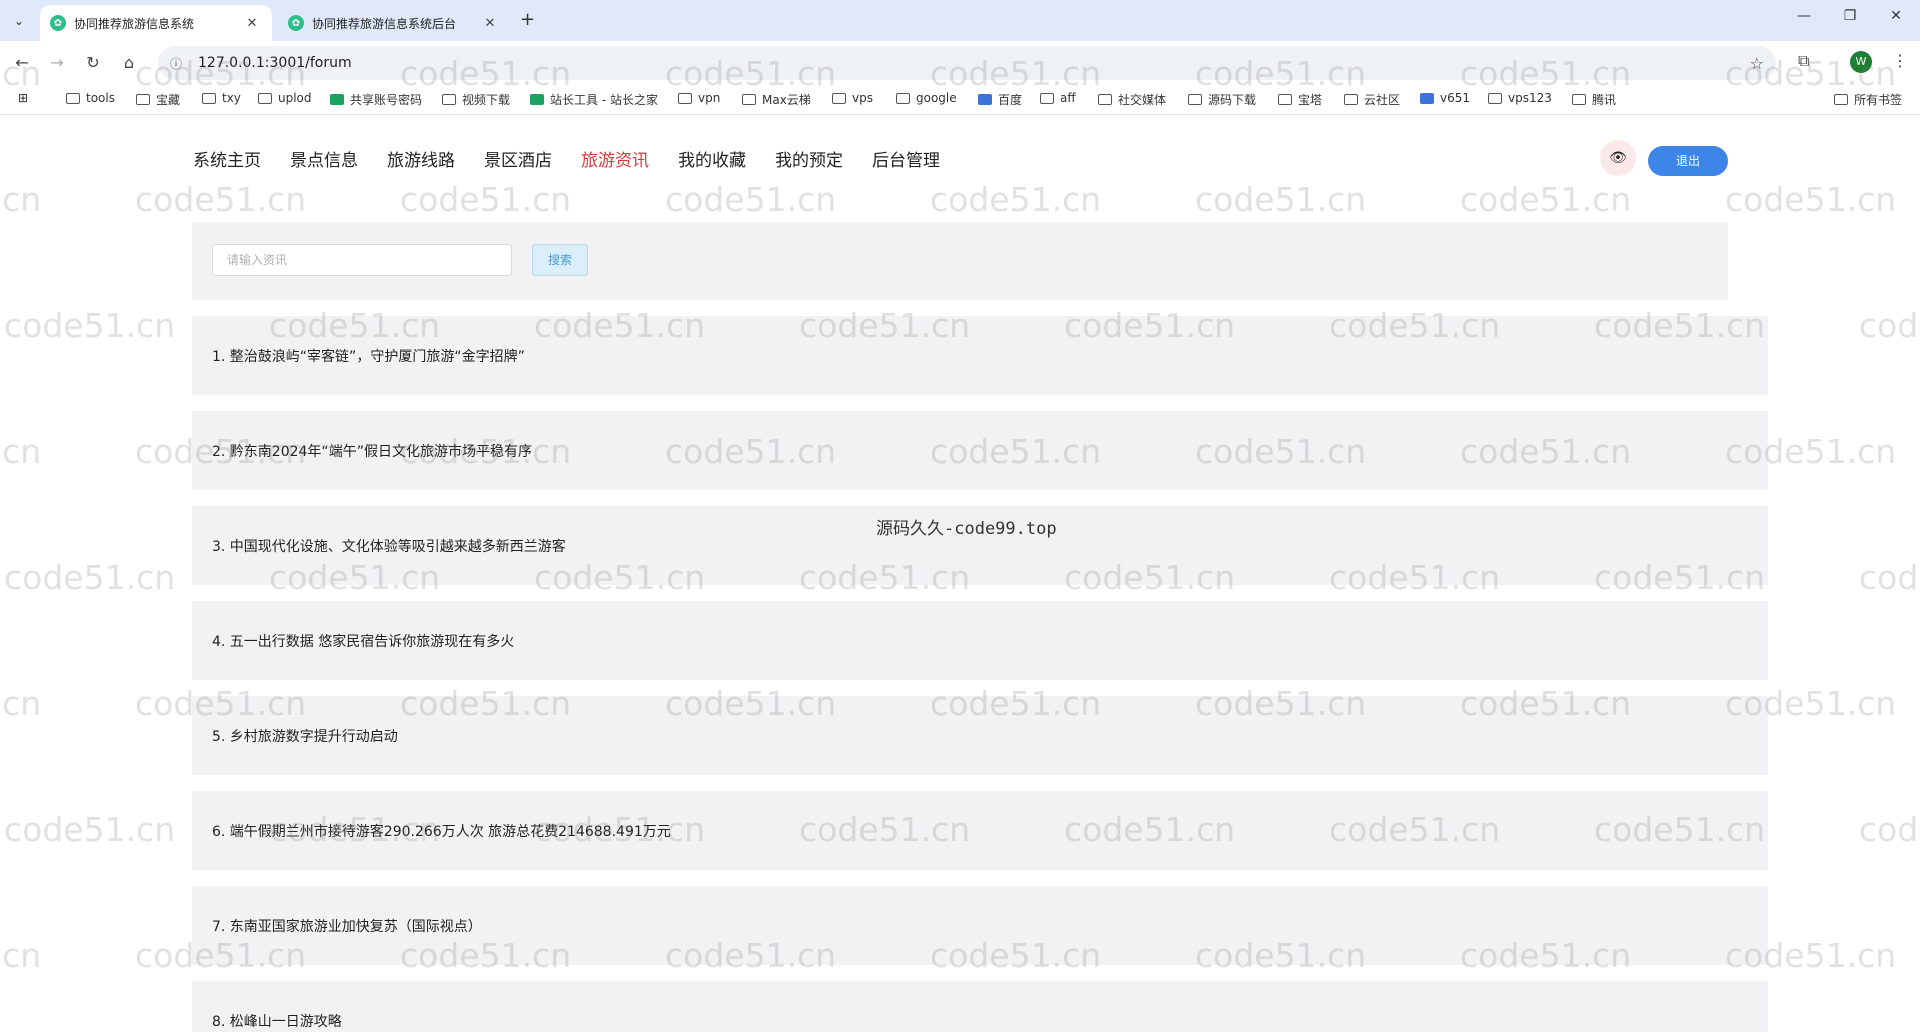 This screenshot has height=1032, width=1920. Describe the element at coordinates (1896, 16) in the screenshot. I see `window-close-icon: ✕` at that location.